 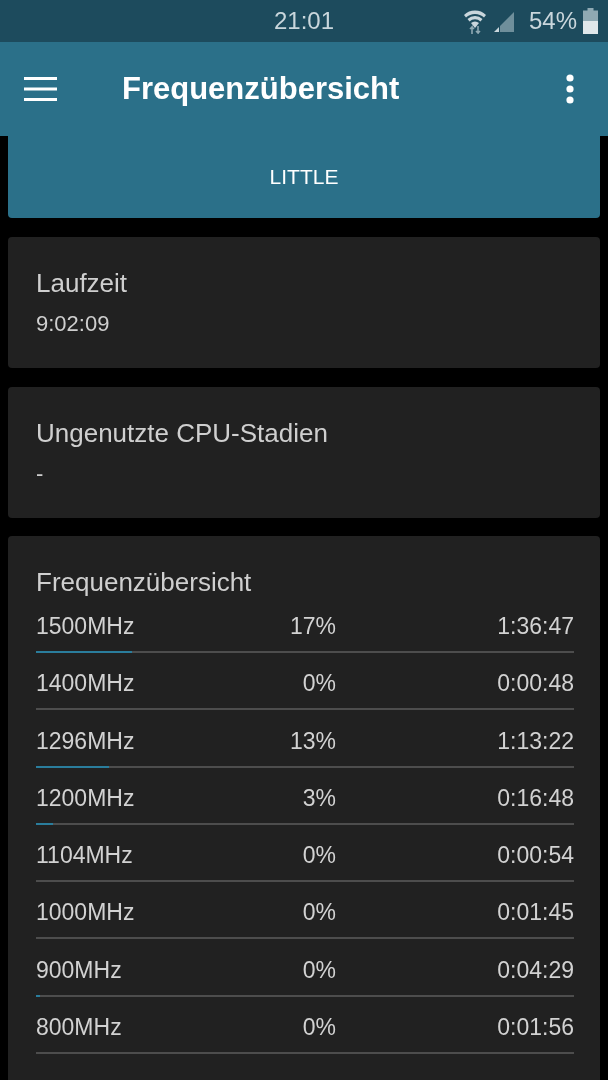 What do you see at coordinates (535, 969) in the screenshot?
I see `time-value: 0:04:29` at bounding box center [535, 969].